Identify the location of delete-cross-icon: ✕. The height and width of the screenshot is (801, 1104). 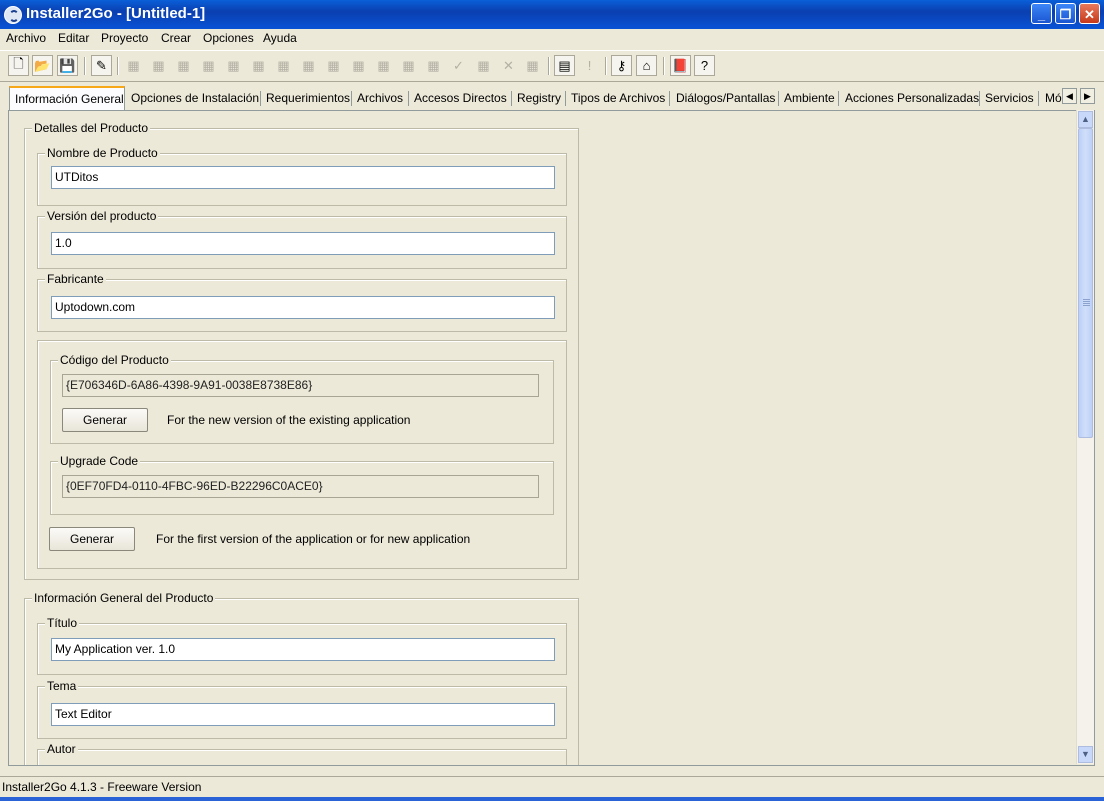
(508, 65).